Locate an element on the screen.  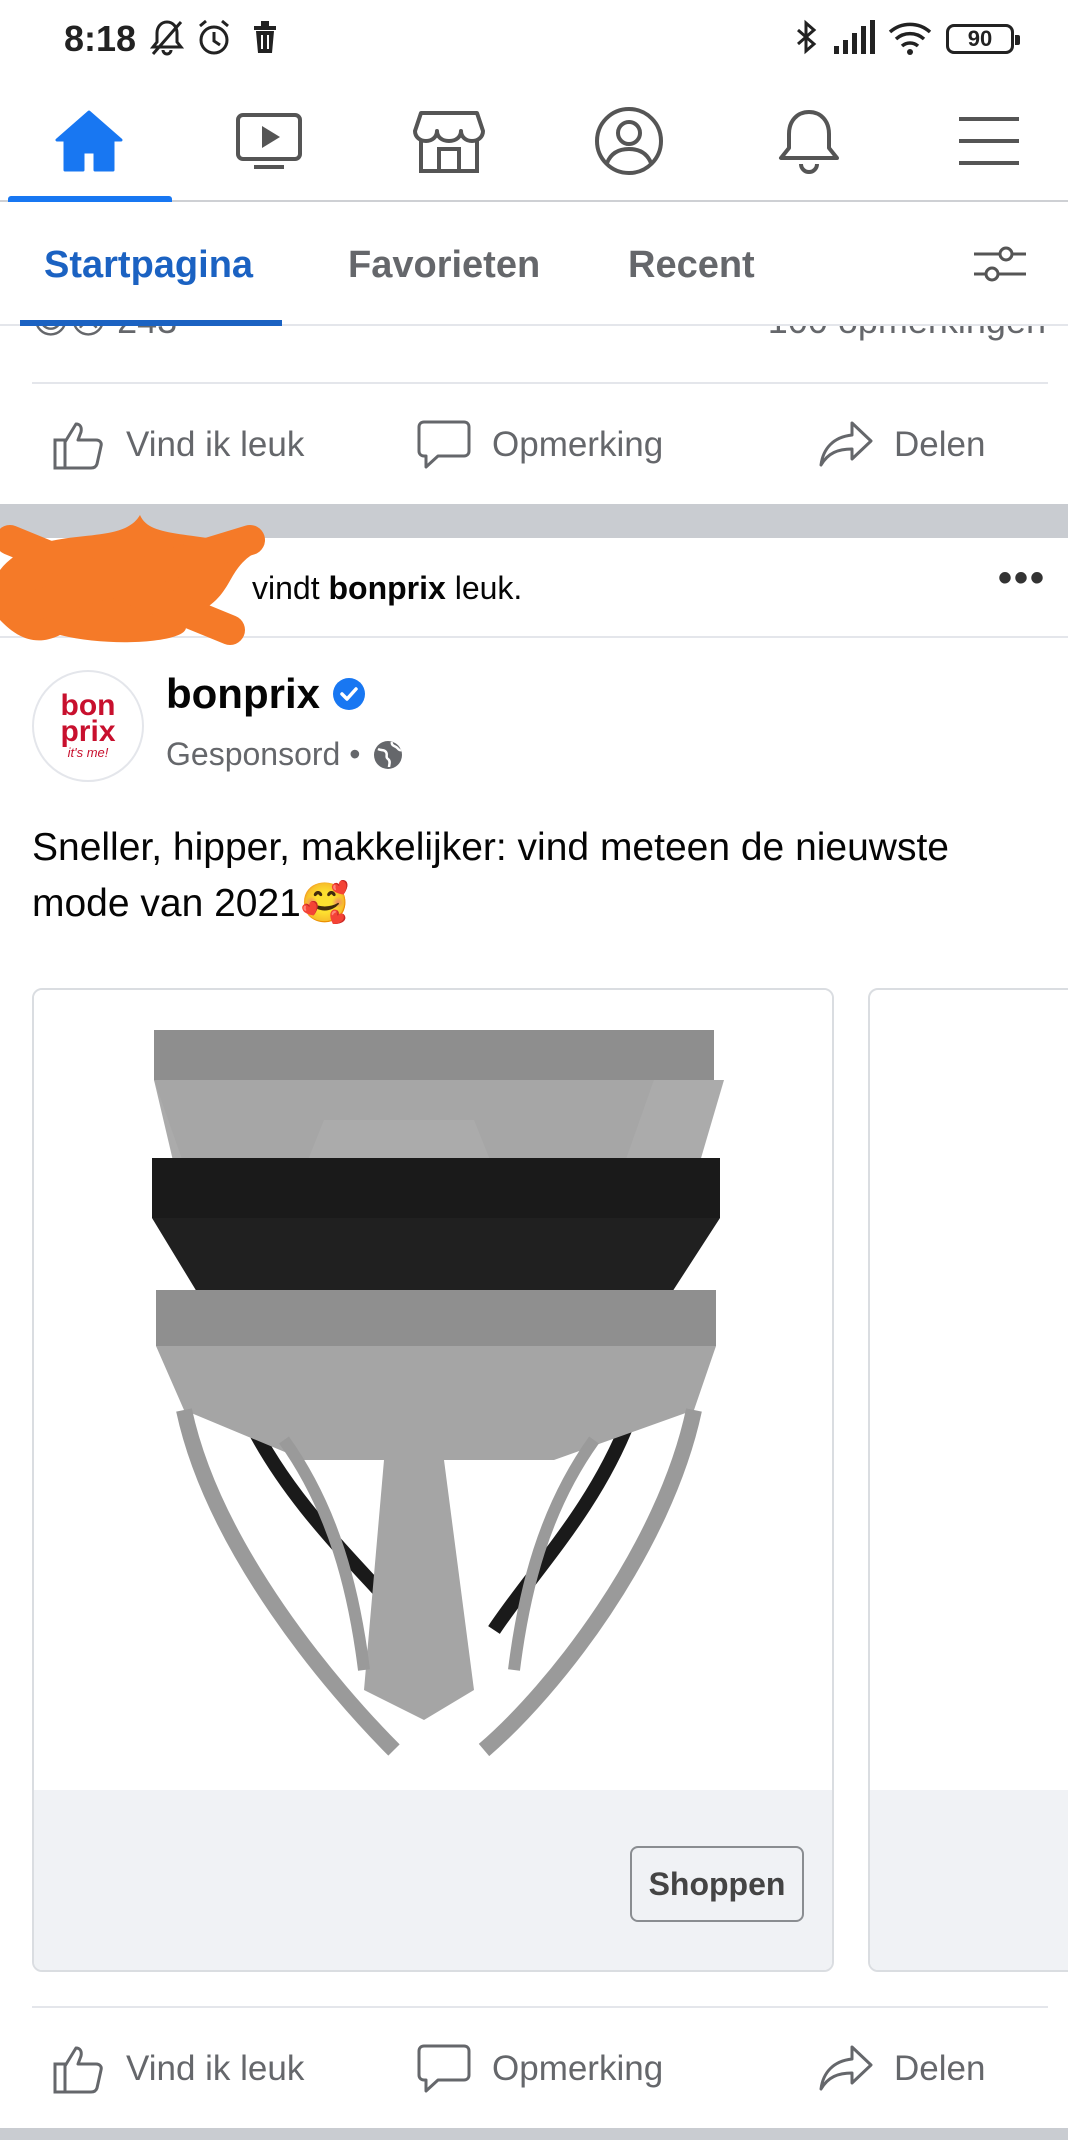
home-icon is located at coordinates (89, 141).